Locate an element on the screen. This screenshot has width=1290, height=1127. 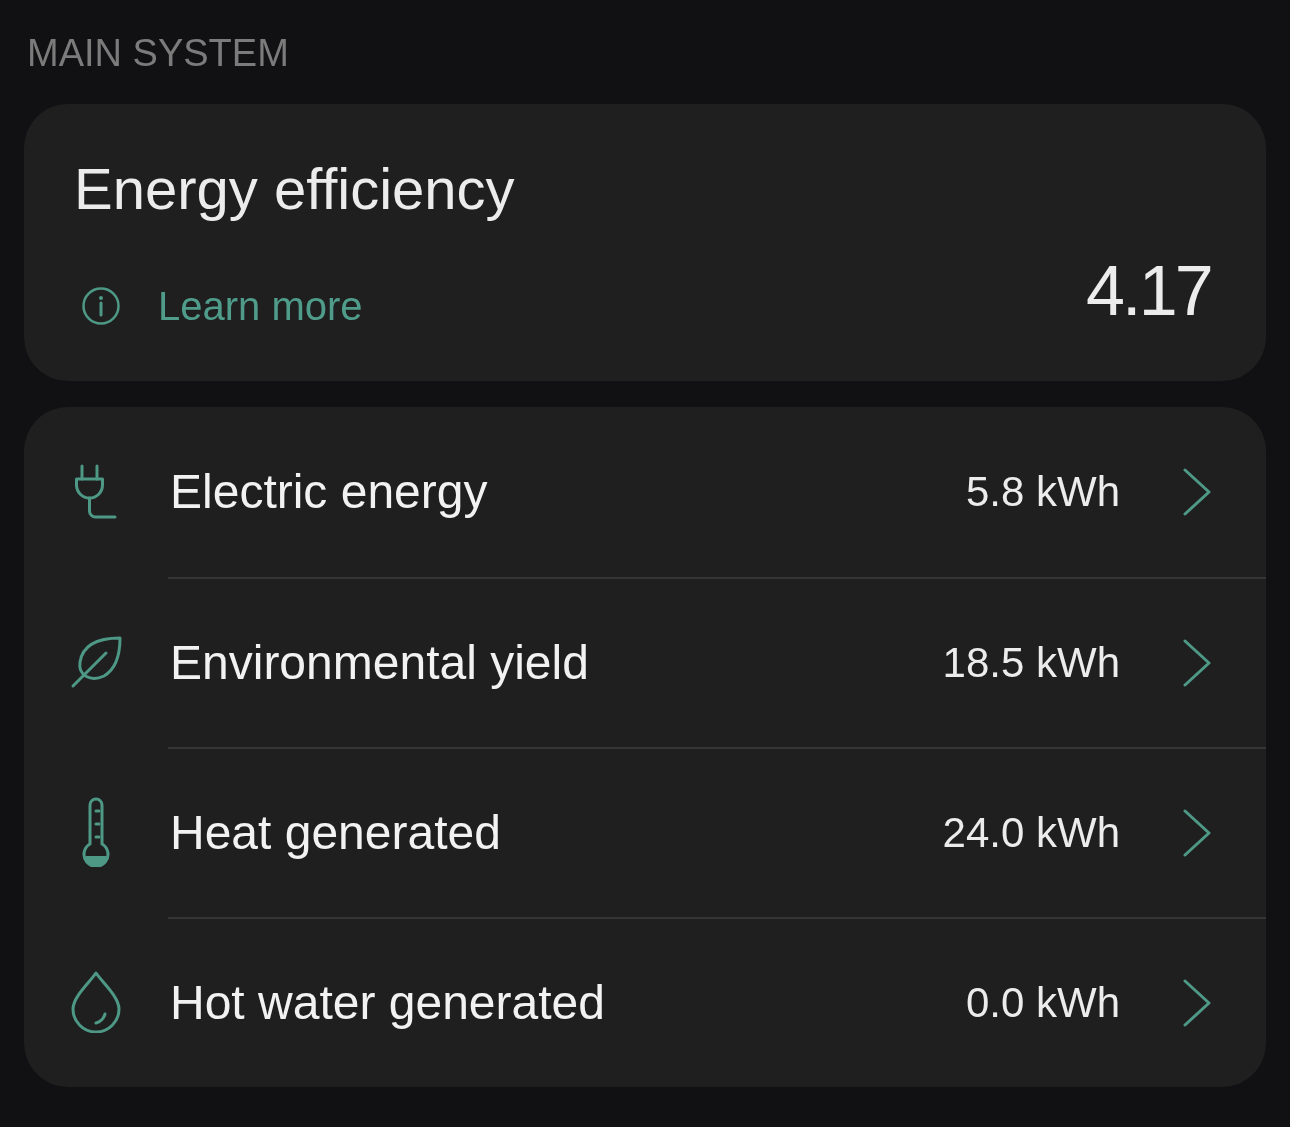
section-title: MAIN SYSTEM is located at coordinates (158, 53).